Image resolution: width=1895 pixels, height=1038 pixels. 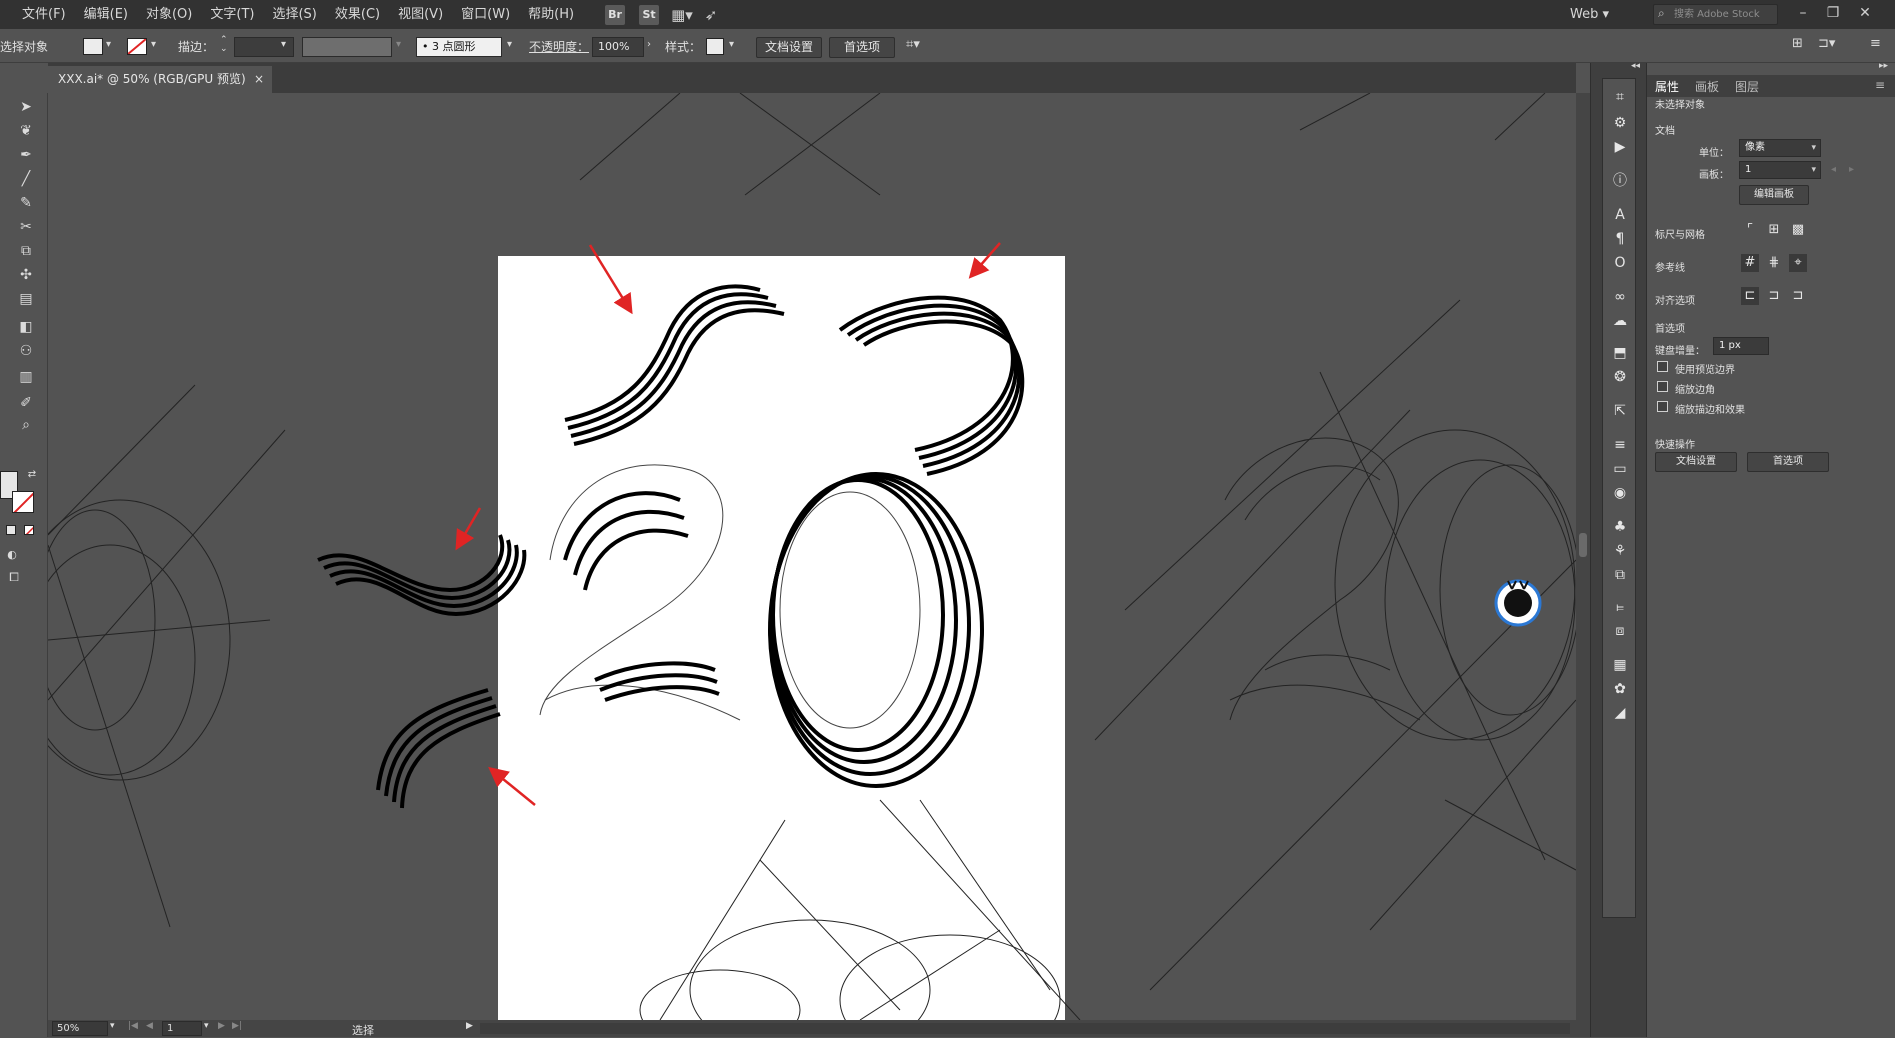 I want to click on stock-search-input: ⌕ 搜索 Adobe Stock, so click(x=1715, y=14).